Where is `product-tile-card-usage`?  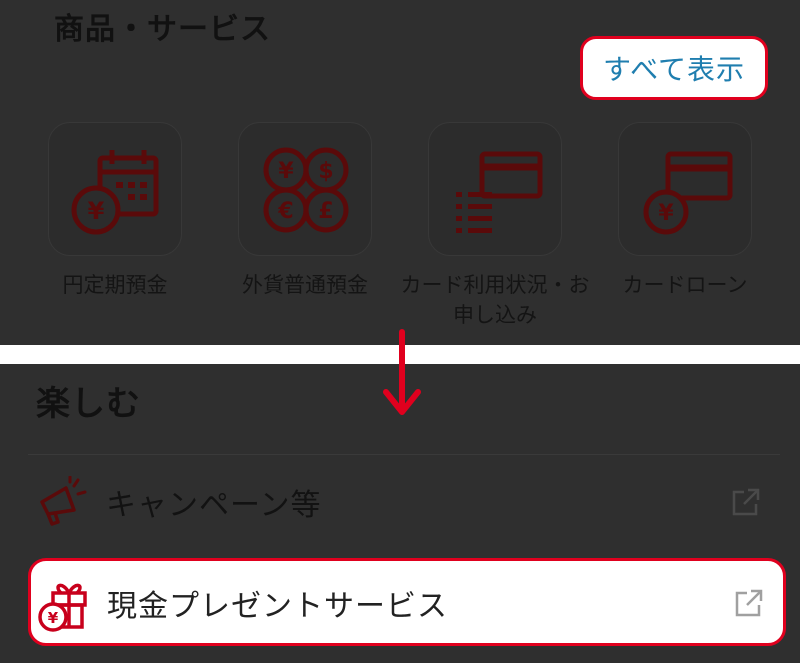
product-tile-card-usage is located at coordinates (495, 189).